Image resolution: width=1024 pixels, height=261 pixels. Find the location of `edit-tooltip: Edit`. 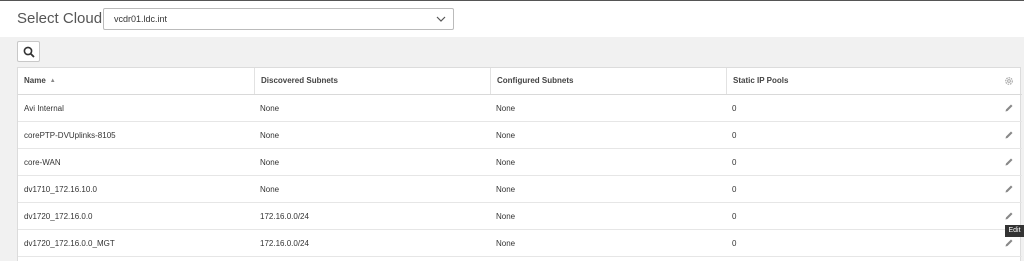

edit-tooltip: Edit is located at coordinates (1014, 231).